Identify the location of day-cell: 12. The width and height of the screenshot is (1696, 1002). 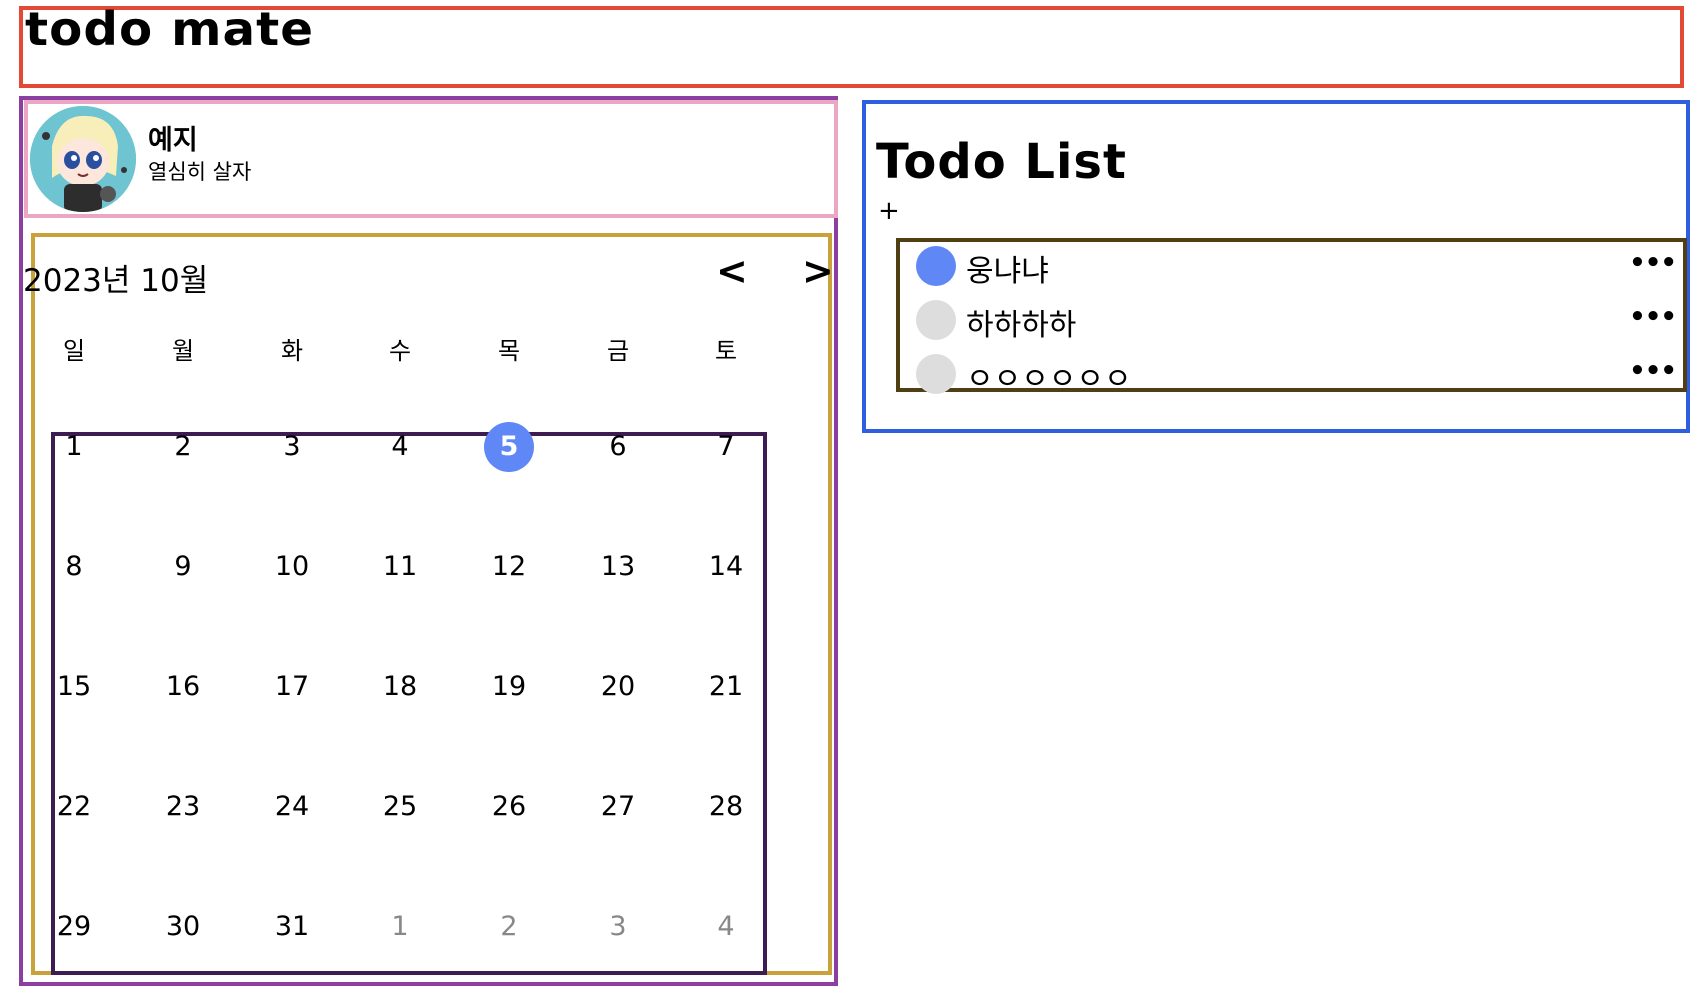
(509, 567).